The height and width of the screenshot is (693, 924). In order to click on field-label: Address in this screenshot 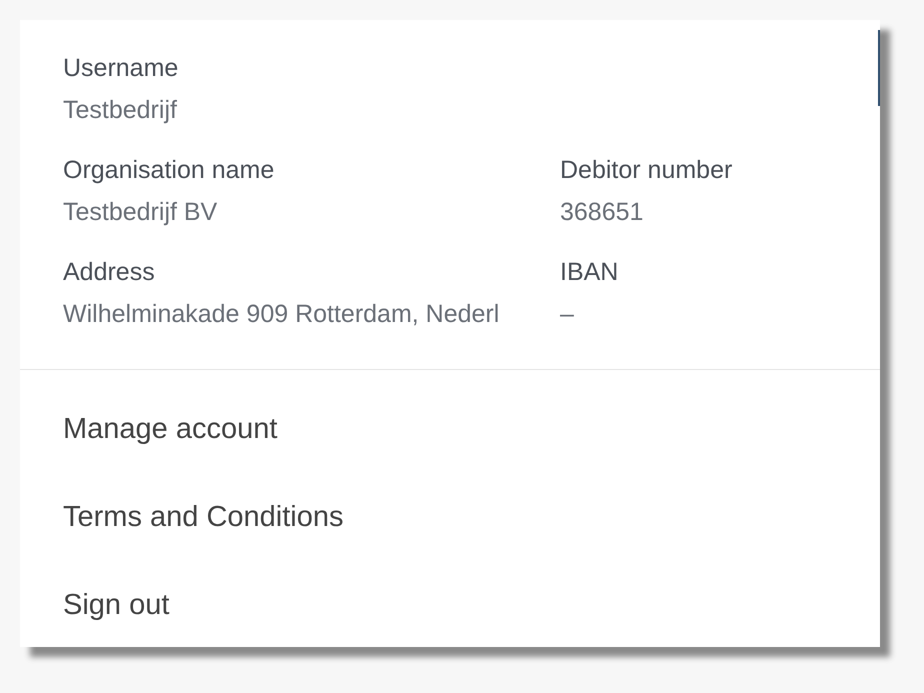, I will do `click(109, 272)`.